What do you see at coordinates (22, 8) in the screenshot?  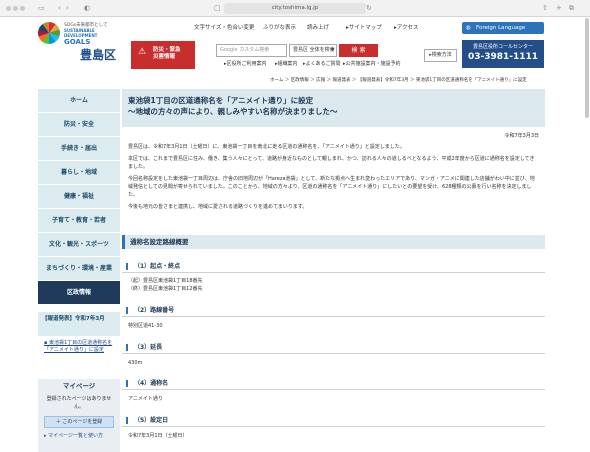 I see `zoom-window-icon` at bounding box center [22, 8].